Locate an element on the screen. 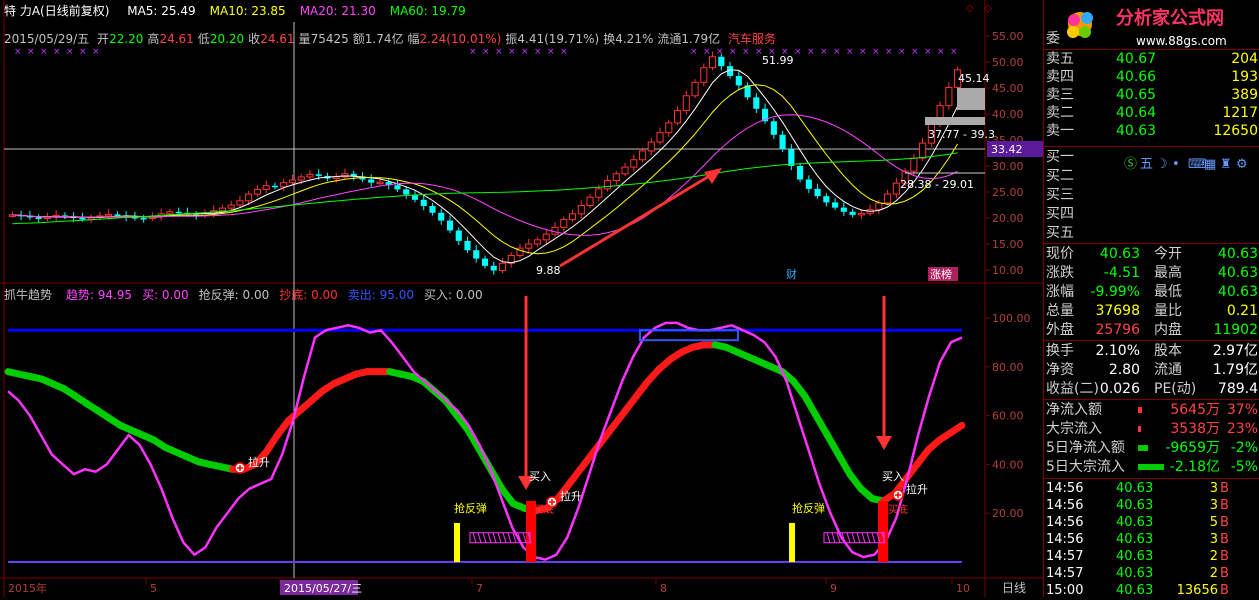 The width and height of the screenshot is (1259, 600). logo-name: 分析家公式网 is located at coordinates (1170, 18).